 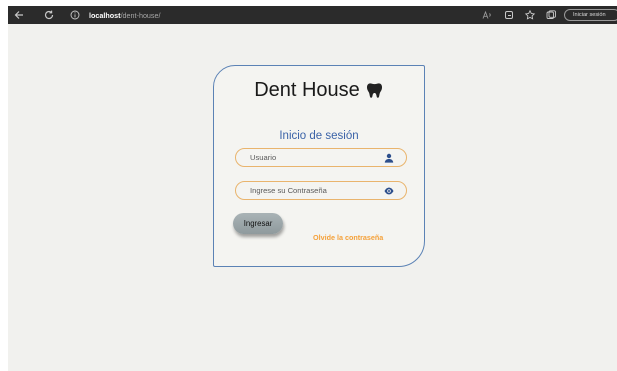 I want to click on user-icon, so click(x=389, y=158).